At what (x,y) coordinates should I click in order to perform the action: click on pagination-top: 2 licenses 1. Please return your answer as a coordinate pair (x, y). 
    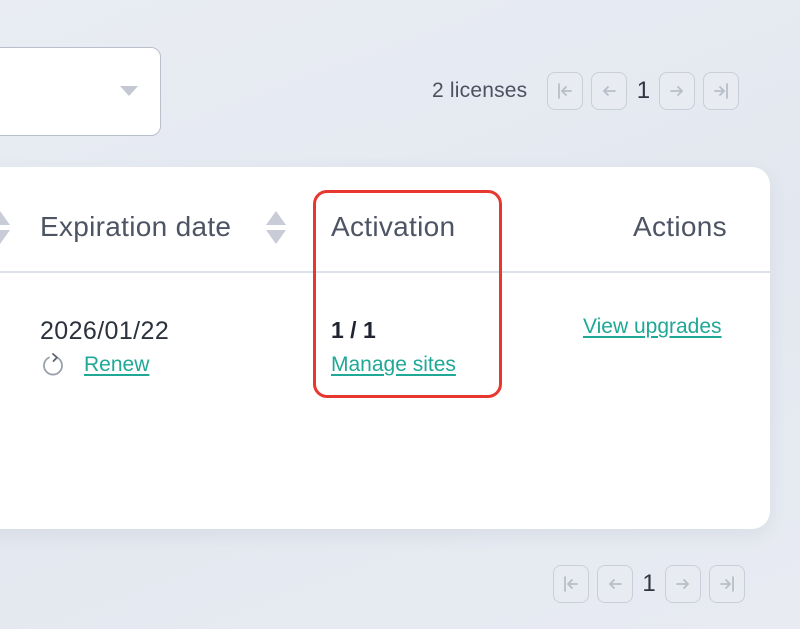
    Looking at the image, I should click on (586, 91).